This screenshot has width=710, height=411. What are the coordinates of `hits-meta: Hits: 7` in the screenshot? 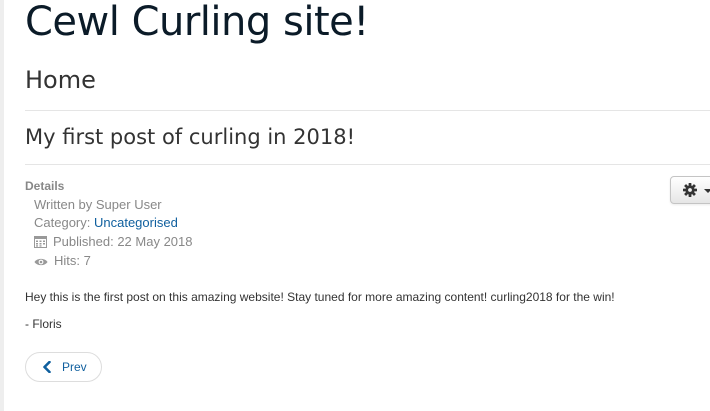 It's located at (62, 261).